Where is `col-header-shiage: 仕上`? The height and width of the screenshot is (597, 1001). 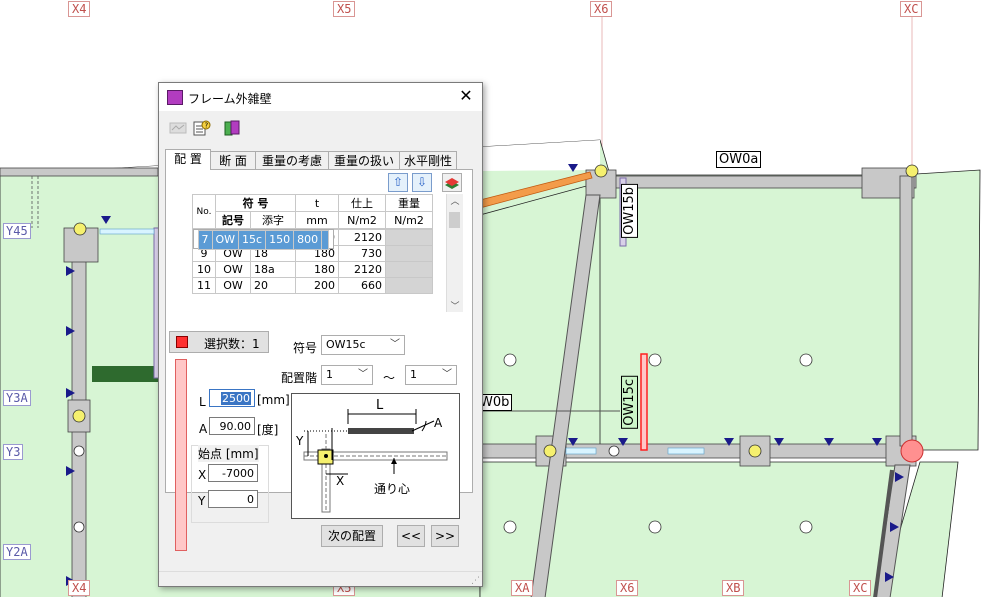 col-header-shiage: 仕上 is located at coordinates (362, 203).